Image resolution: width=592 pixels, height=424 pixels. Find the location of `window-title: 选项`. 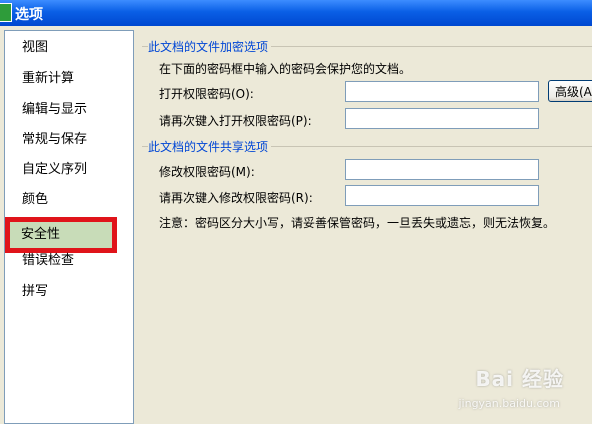

window-title: 选项 is located at coordinates (29, 15).